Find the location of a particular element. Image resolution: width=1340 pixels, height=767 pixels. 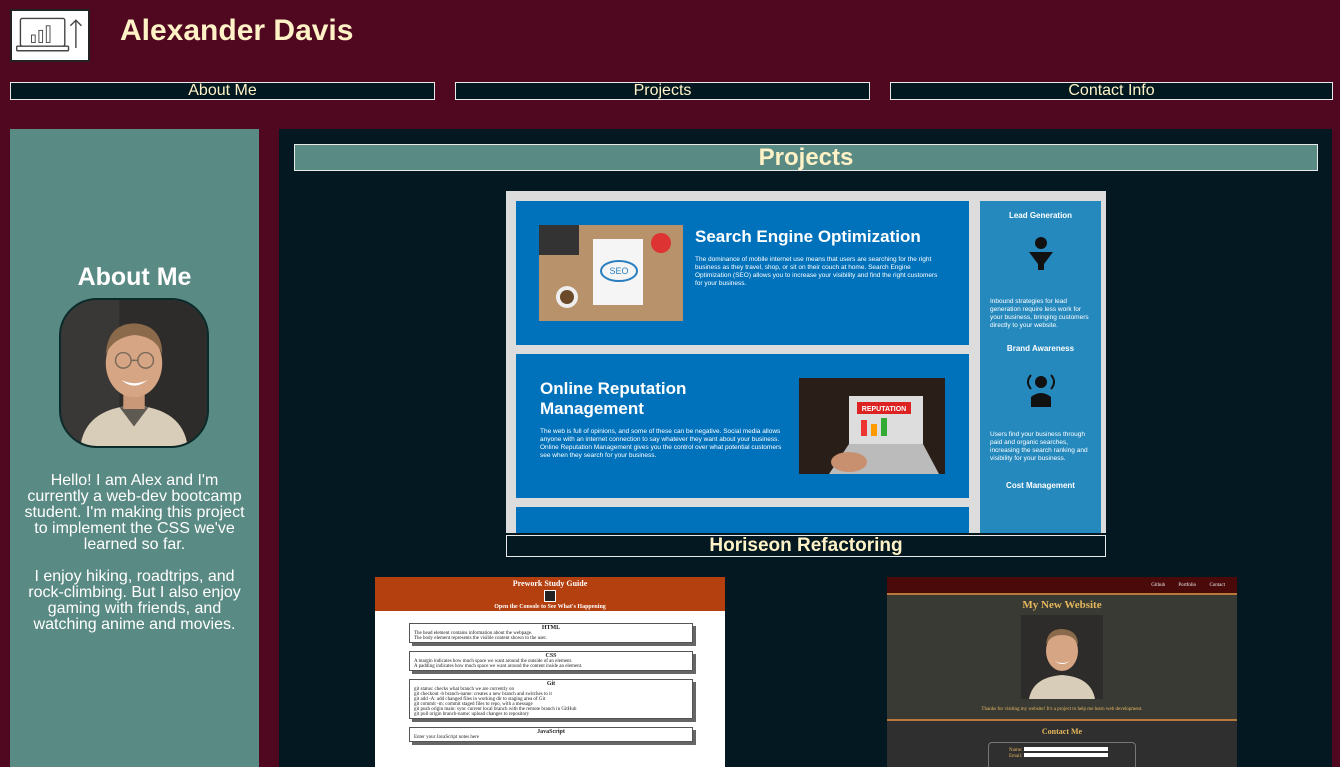

nav-about-me: About Me is located at coordinates (222, 91).